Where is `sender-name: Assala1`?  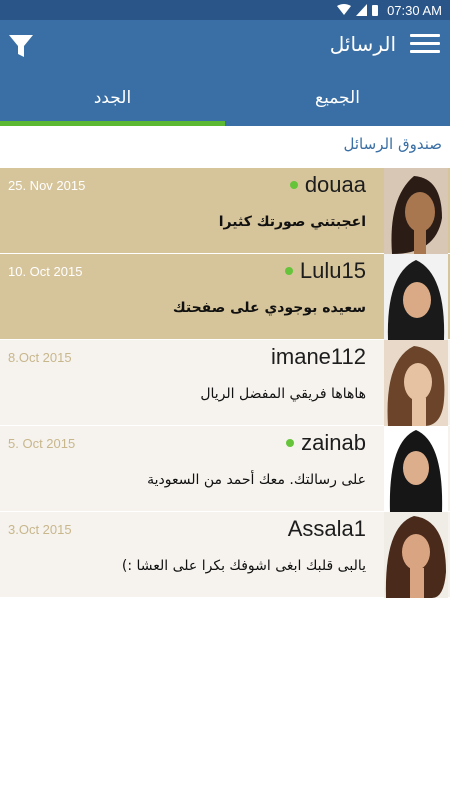
sender-name: Assala1 is located at coordinates (326, 528).